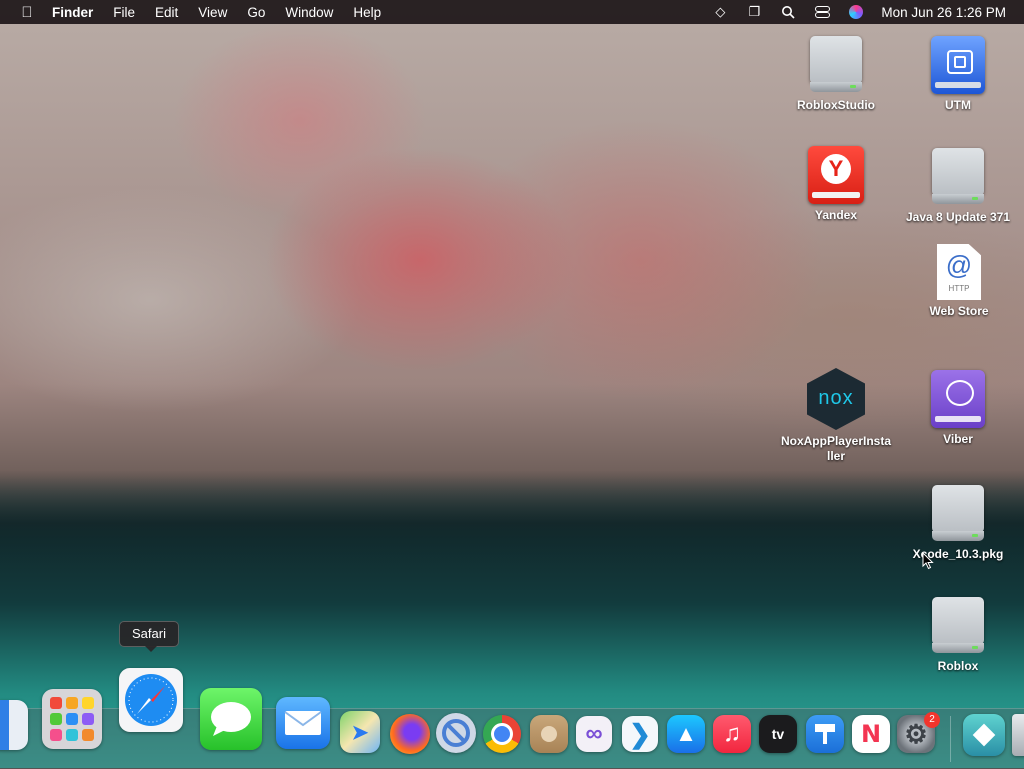 This screenshot has height=769, width=1024. I want to click on chrome-icon, so click(502, 734).